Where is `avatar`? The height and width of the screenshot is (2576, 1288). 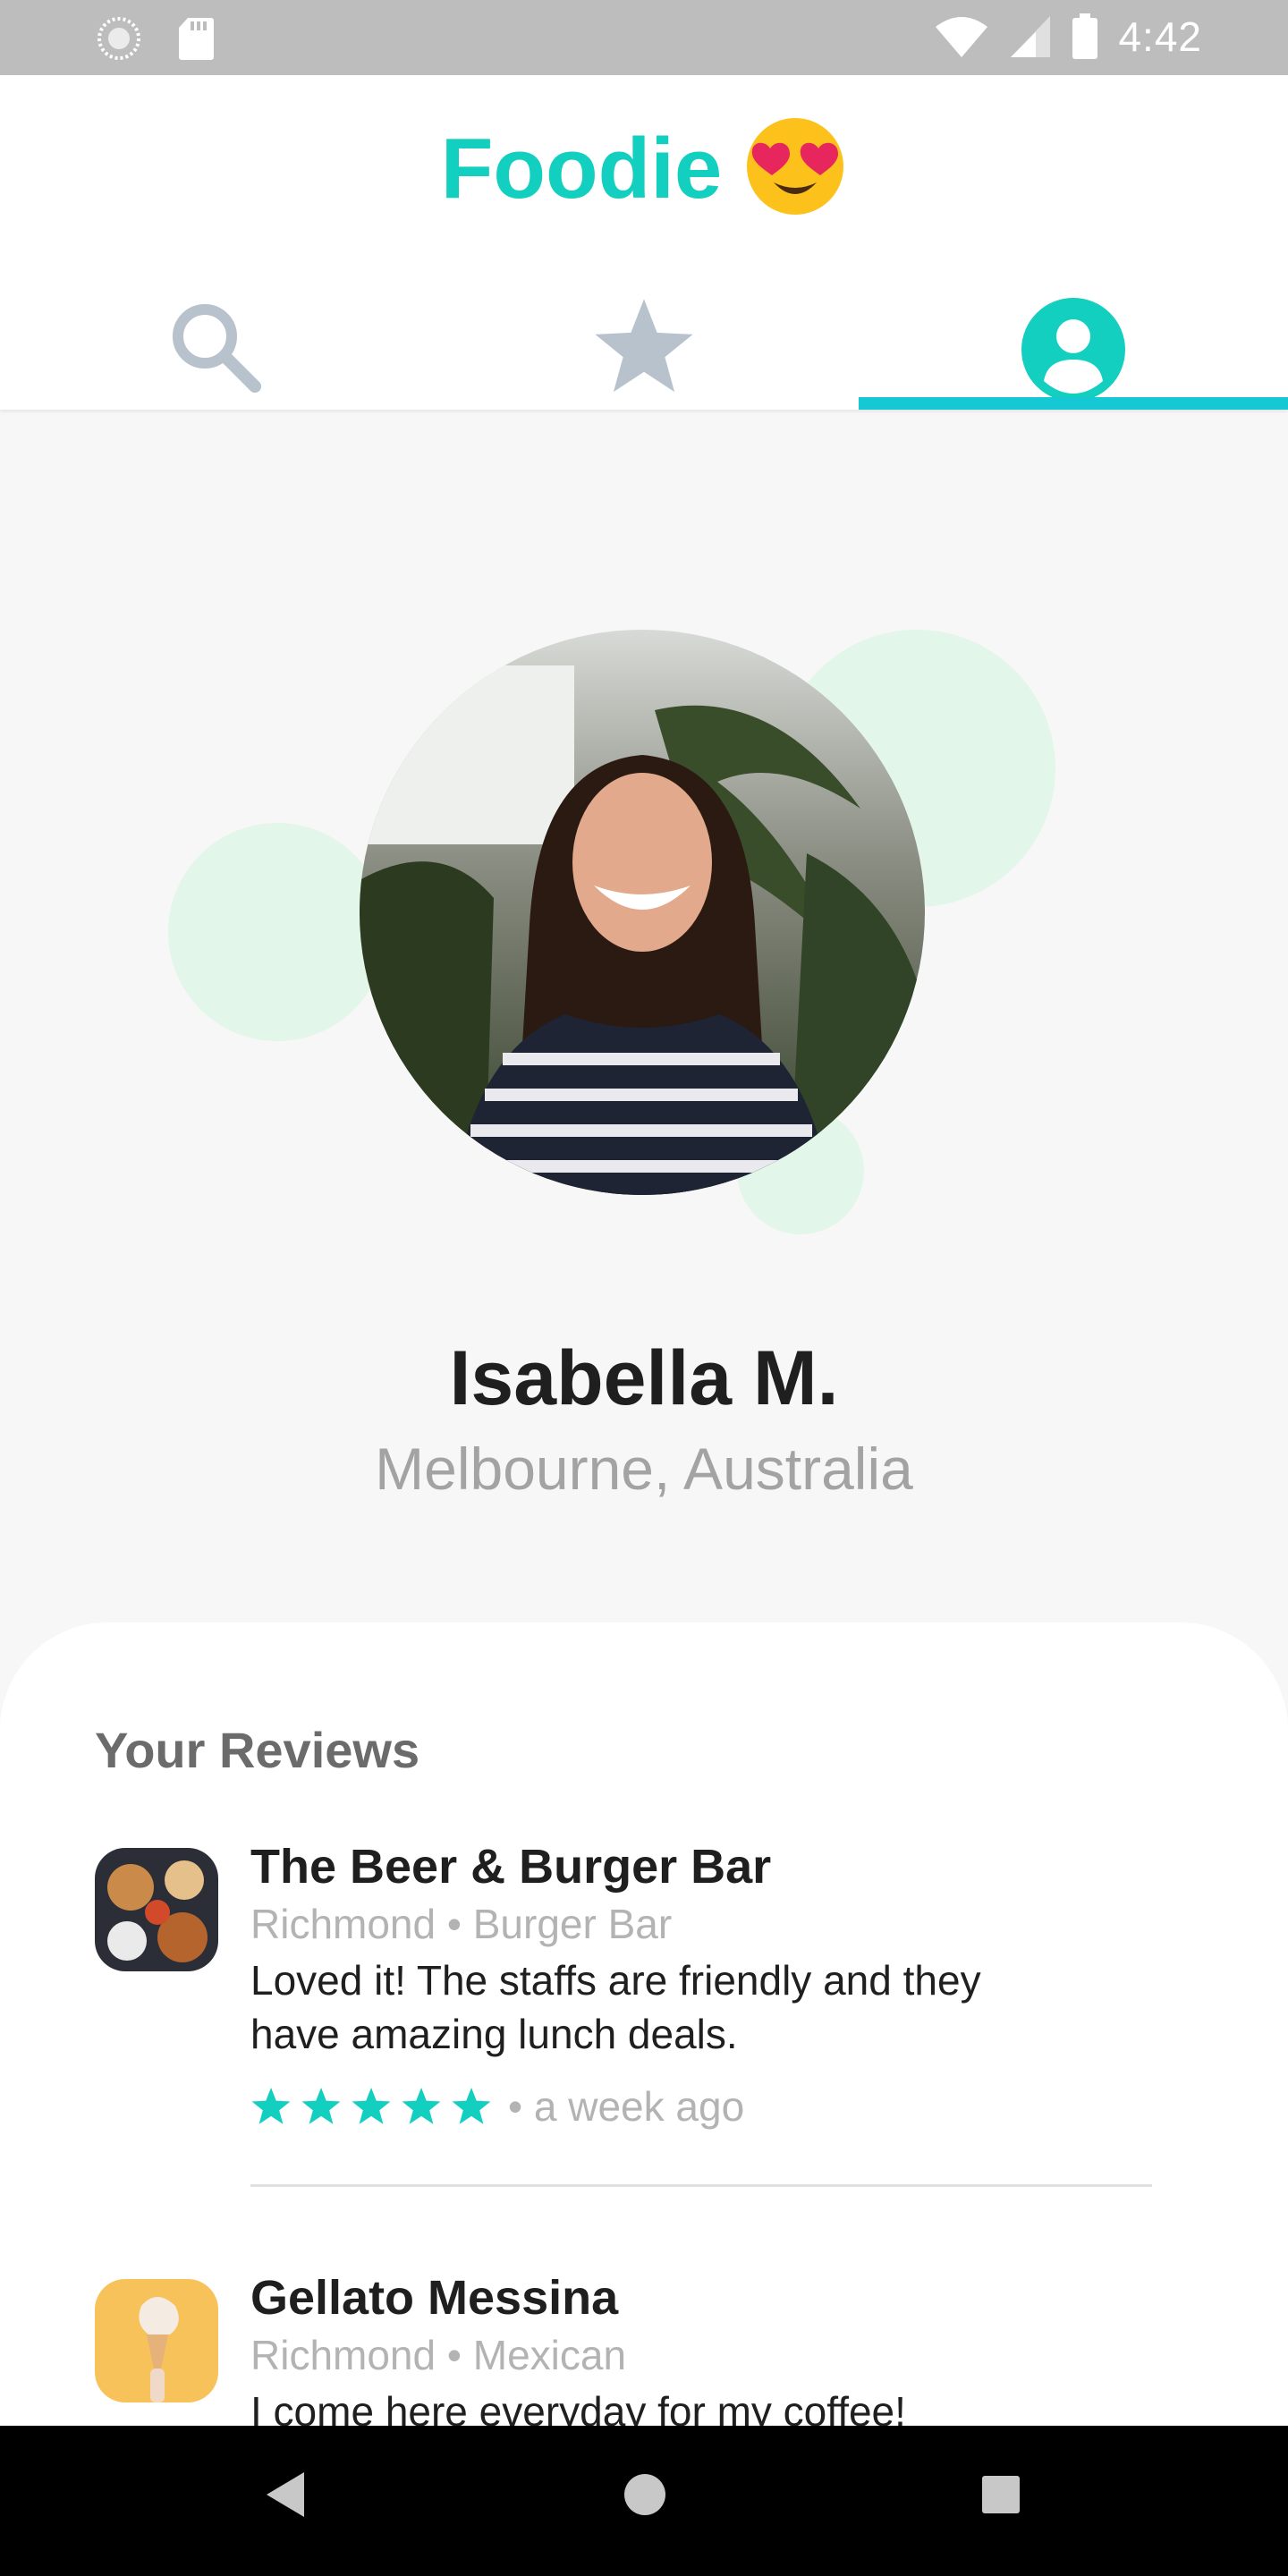 avatar is located at coordinates (642, 912).